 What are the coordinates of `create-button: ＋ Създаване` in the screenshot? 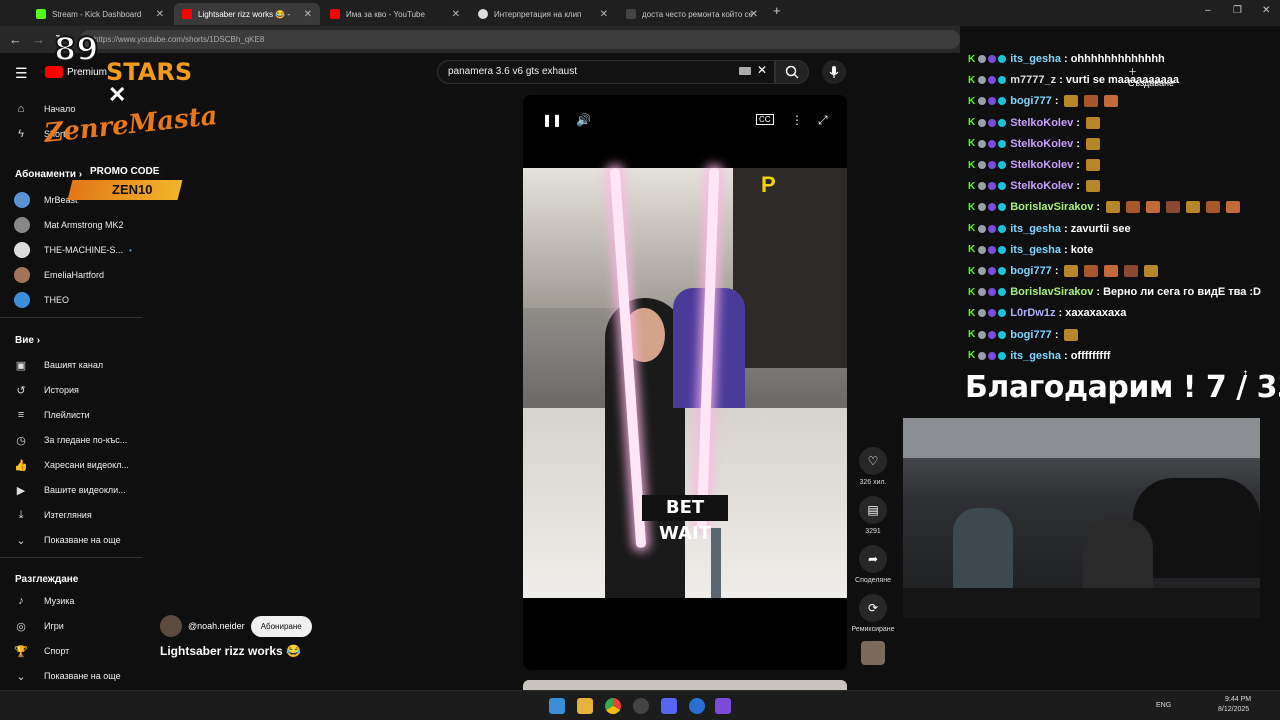 It's located at (1151, 76).